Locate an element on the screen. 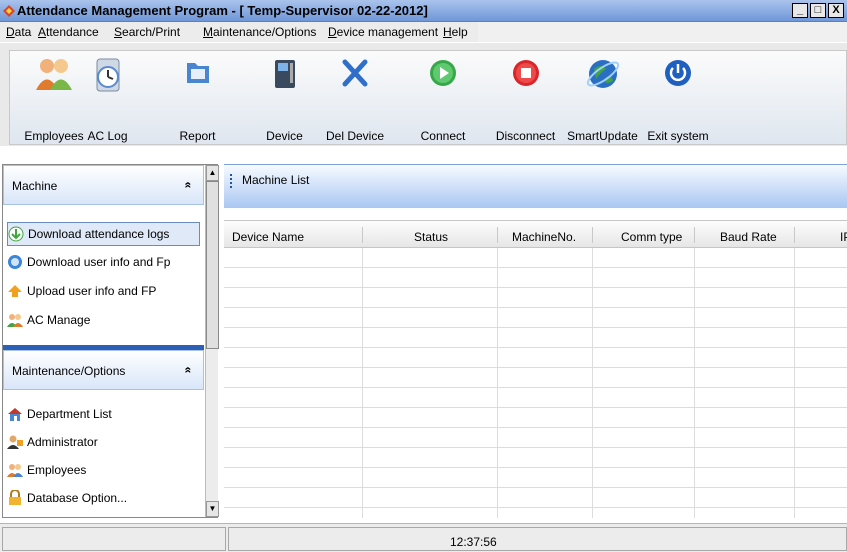  menu-search-print: Search/Print is located at coordinates (147, 32).